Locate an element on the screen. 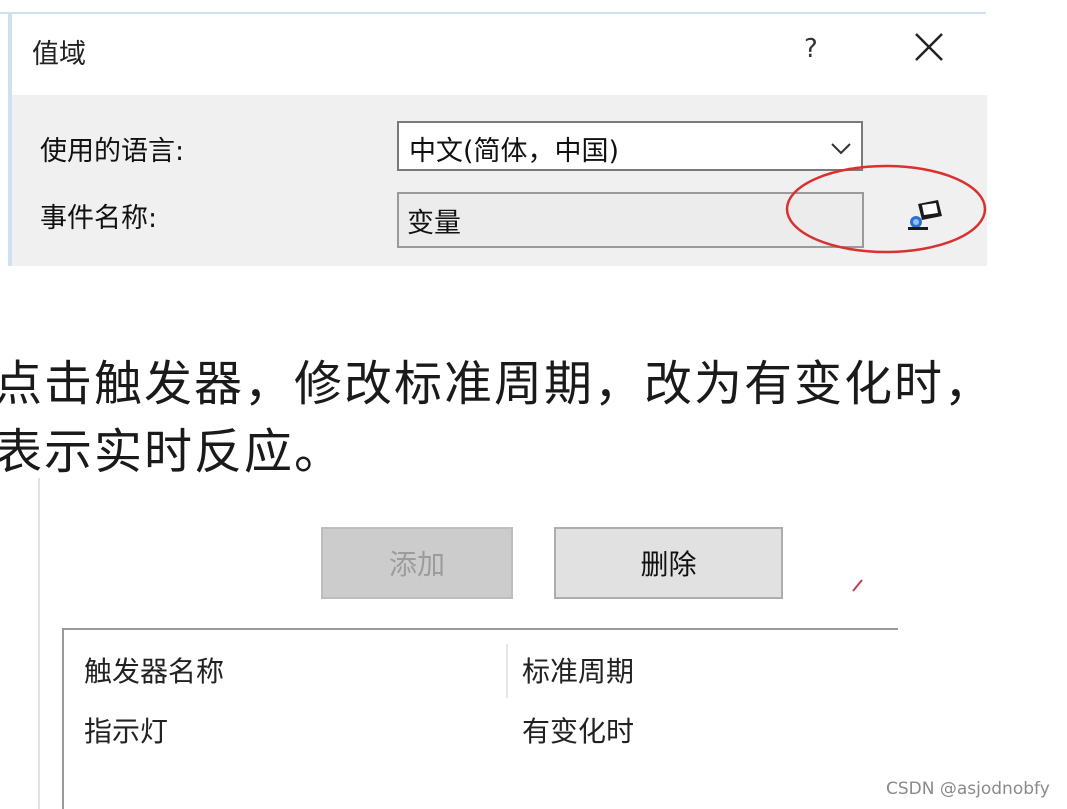  column-separator is located at coordinates (507, 671).